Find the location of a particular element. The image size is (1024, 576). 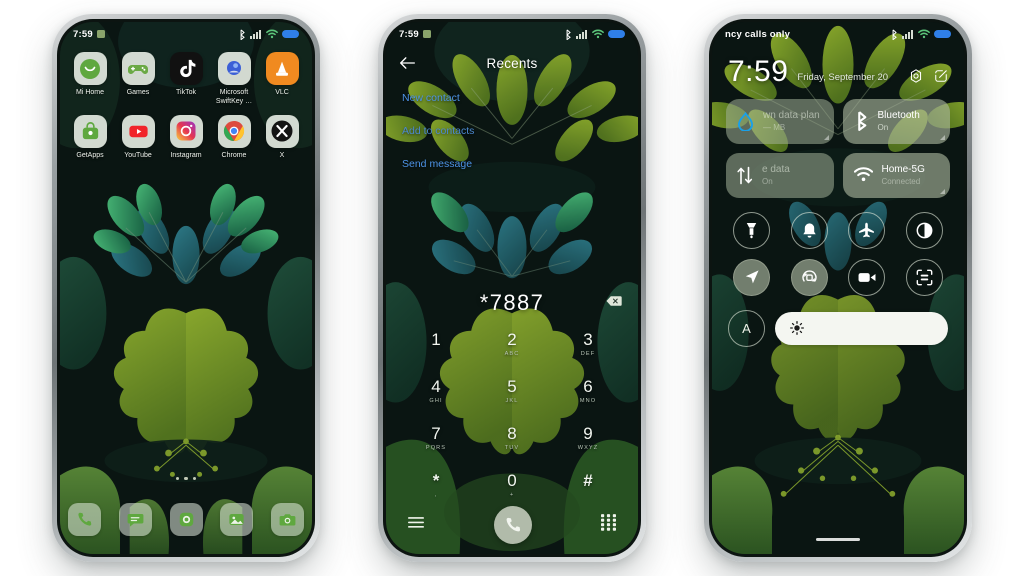

dock-item-gallery is located at coordinates (237, 519).